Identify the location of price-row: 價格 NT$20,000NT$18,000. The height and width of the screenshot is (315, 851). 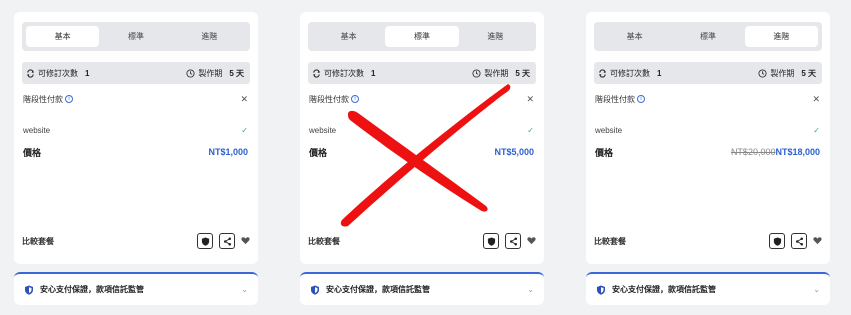
(708, 152).